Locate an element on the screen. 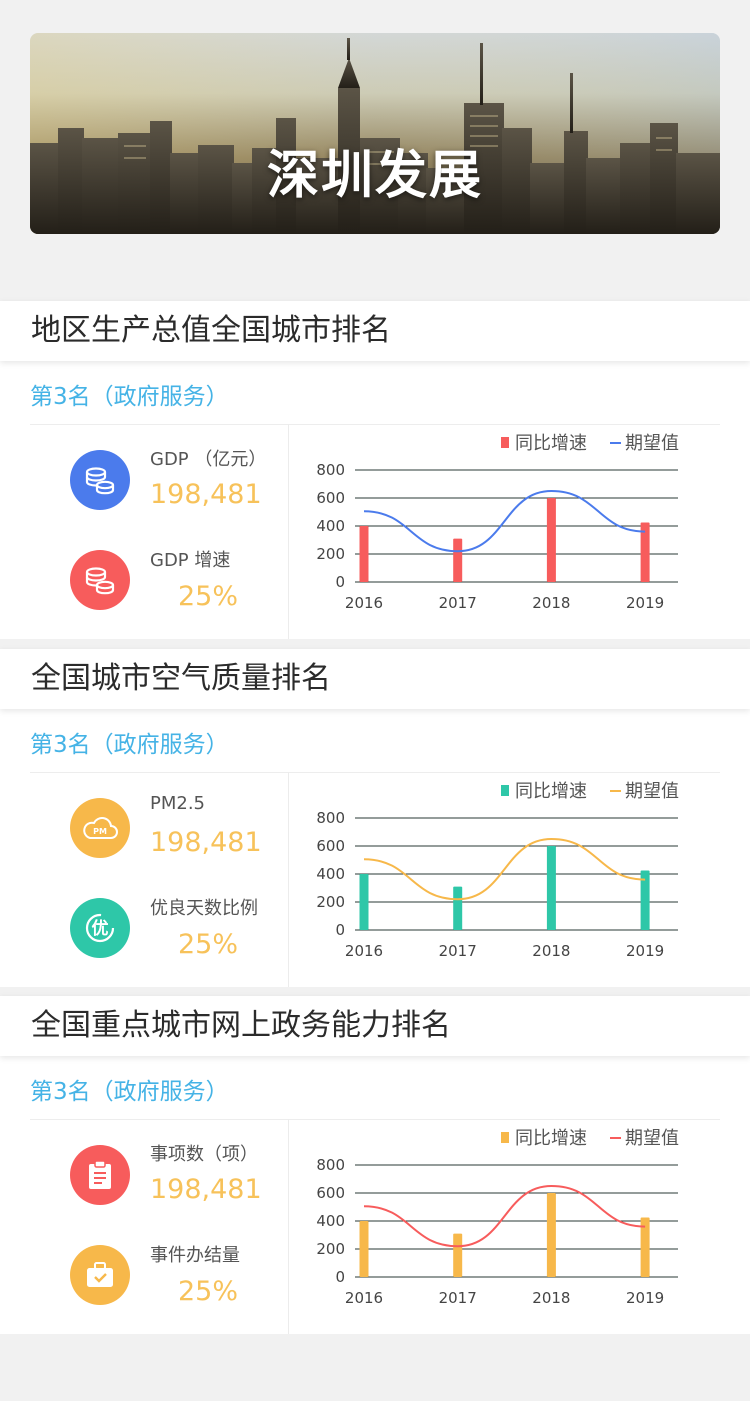  stat-label: GDP （亿元） is located at coordinates (208, 459).